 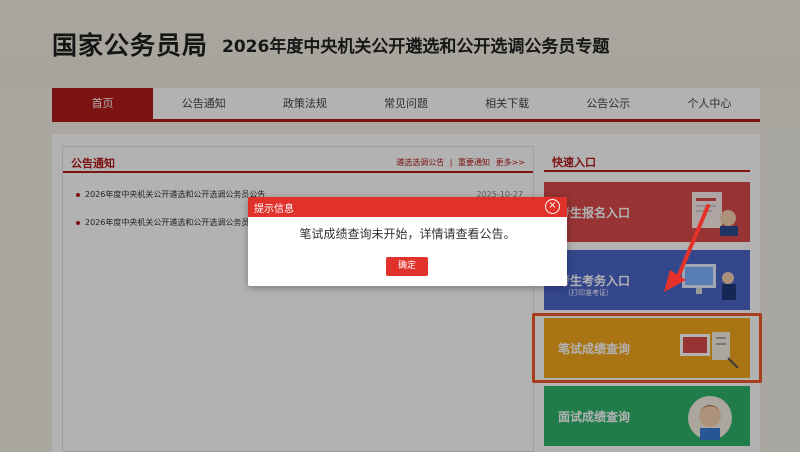 What do you see at coordinates (687, 248) in the screenshot?
I see `pointer-arrow-icon` at bounding box center [687, 248].